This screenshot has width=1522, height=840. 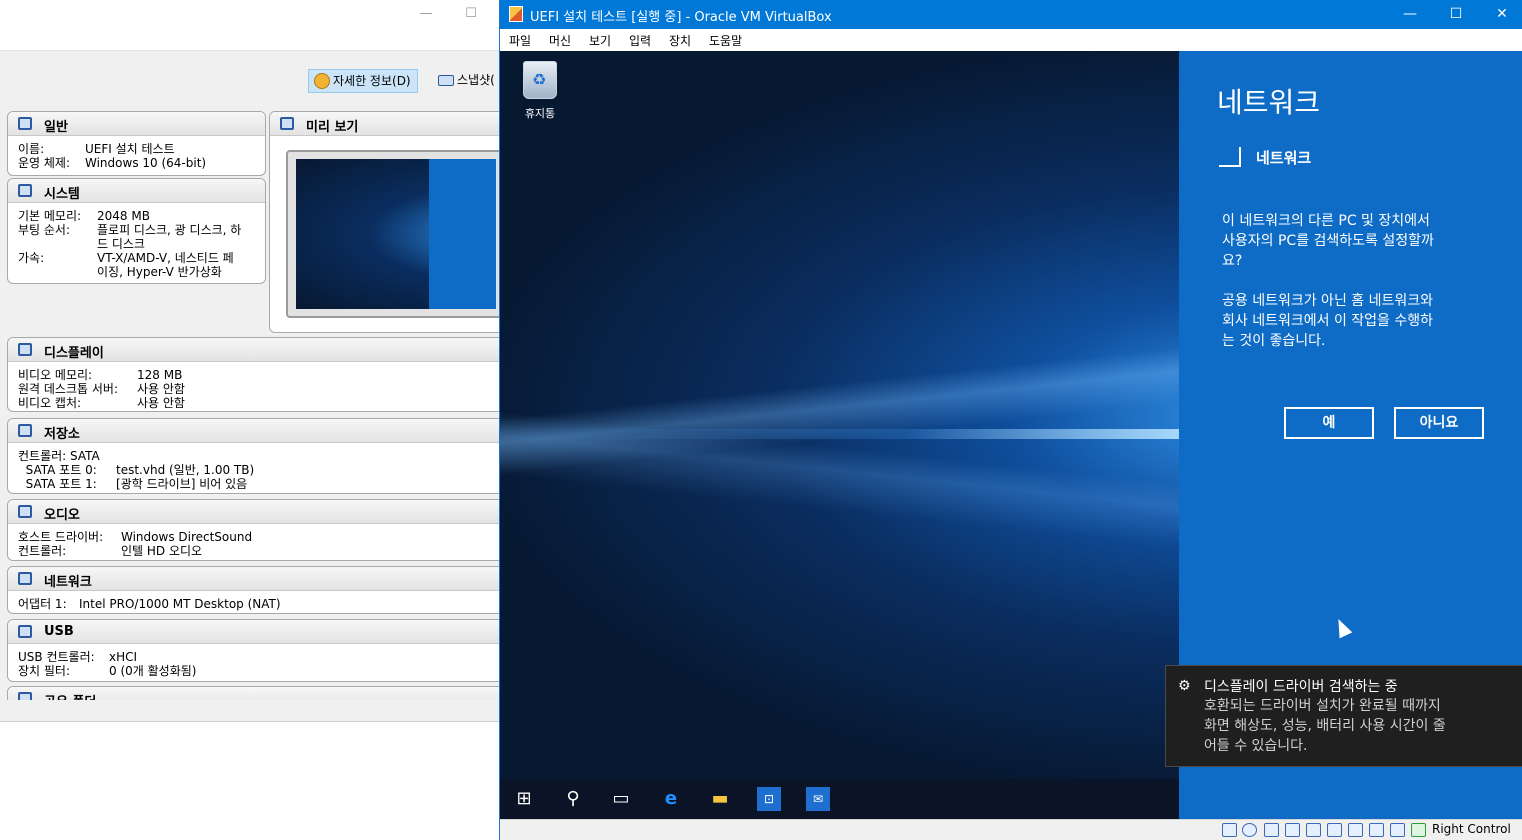 What do you see at coordinates (50, 403) in the screenshot?
I see `row-key: 비디오 캡처:` at bounding box center [50, 403].